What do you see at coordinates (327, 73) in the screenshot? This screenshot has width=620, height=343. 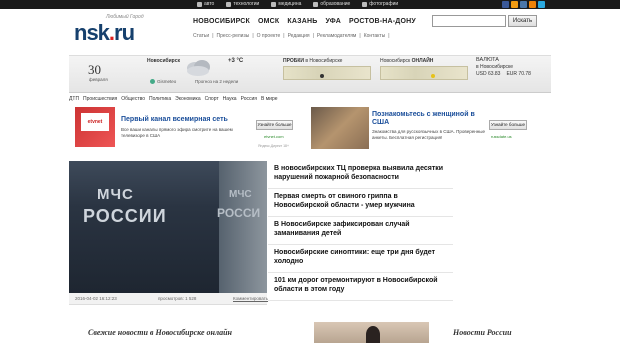 I see `traffic-map` at bounding box center [327, 73].